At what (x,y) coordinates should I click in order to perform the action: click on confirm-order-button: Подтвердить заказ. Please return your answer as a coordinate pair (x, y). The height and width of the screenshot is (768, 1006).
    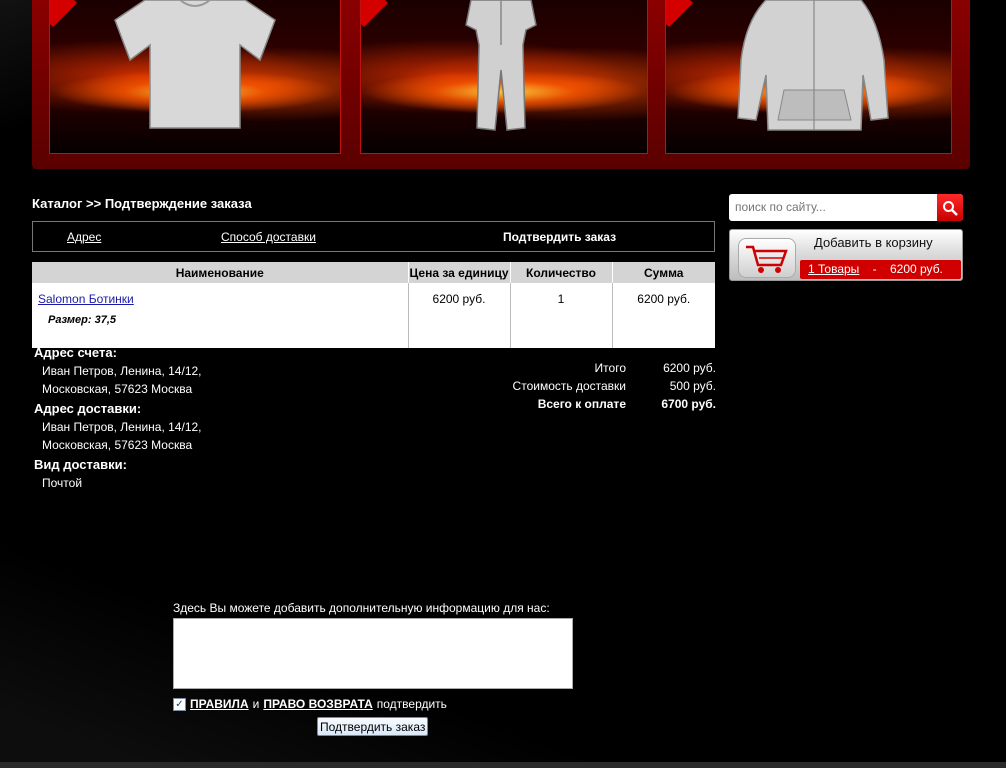
    Looking at the image, I should click on (373, 726).